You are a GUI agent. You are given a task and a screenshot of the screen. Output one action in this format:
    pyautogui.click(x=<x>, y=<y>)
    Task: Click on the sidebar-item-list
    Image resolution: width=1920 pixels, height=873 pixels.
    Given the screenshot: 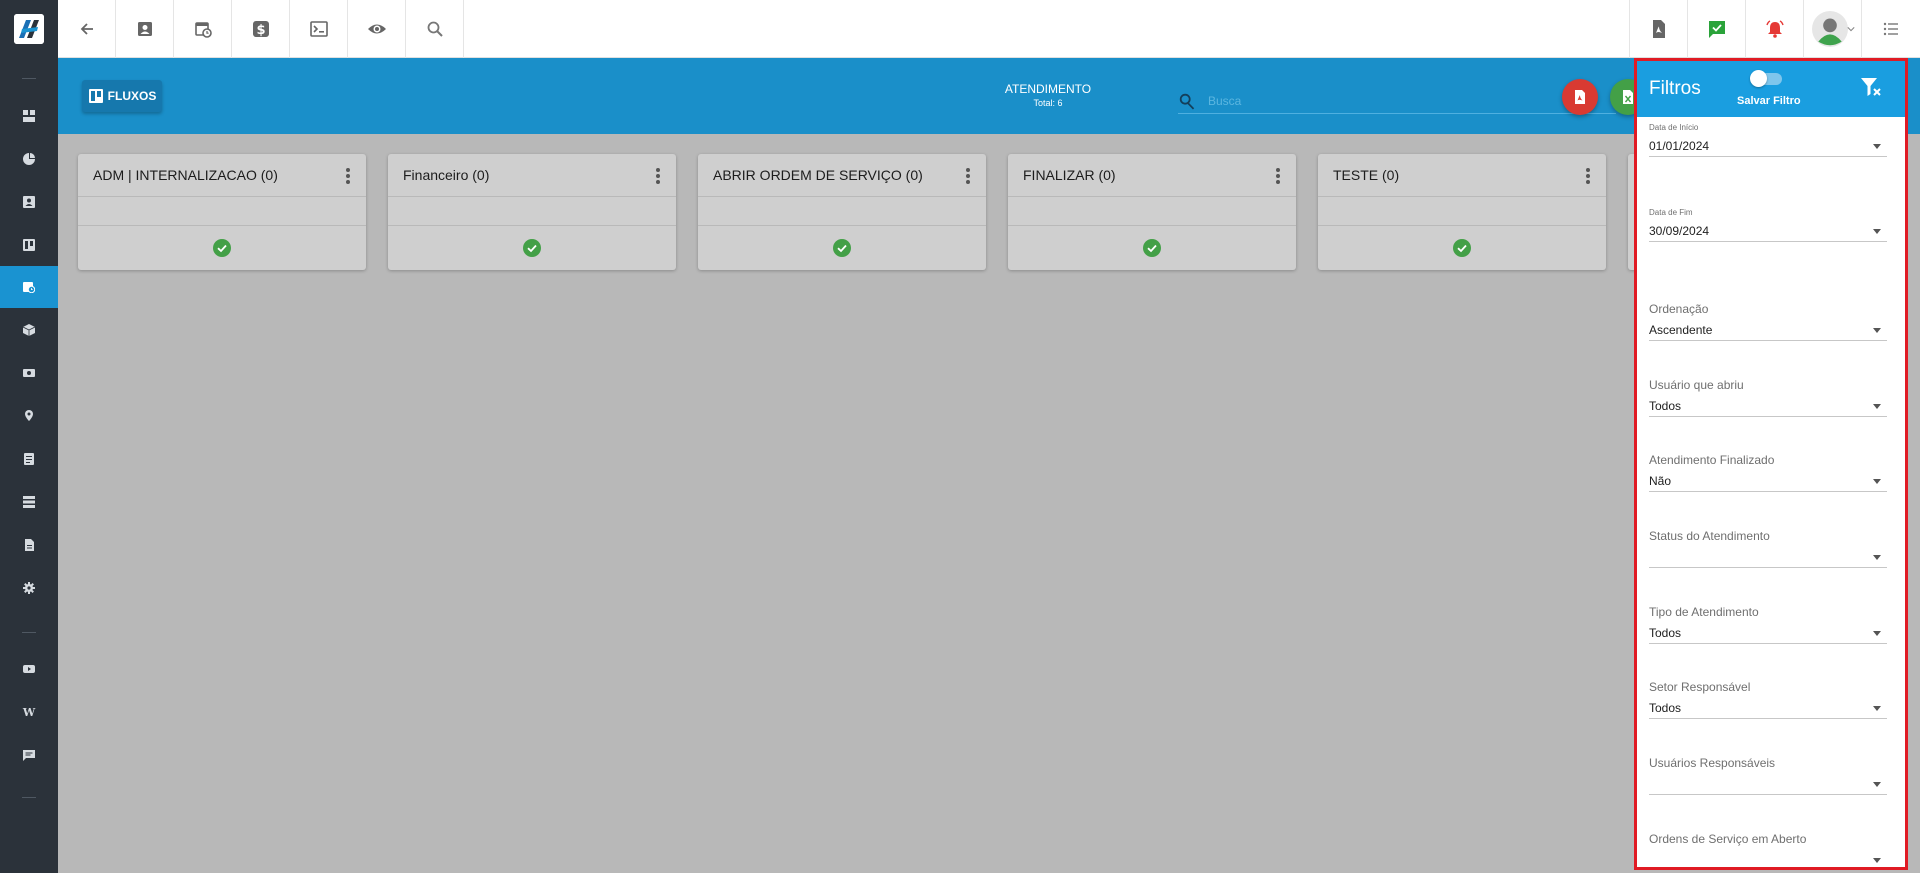 What is the action you would take?
    pyautogui.click(x=29, y=459)
    